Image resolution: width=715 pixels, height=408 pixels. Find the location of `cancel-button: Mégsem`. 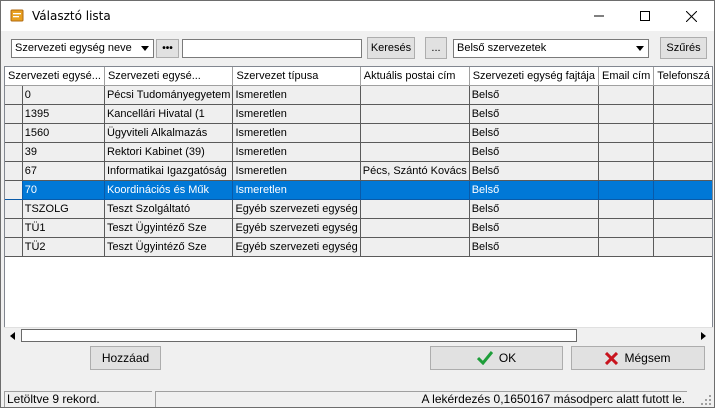

cancel-button: Mégsem is located at coordinates (638, 358).